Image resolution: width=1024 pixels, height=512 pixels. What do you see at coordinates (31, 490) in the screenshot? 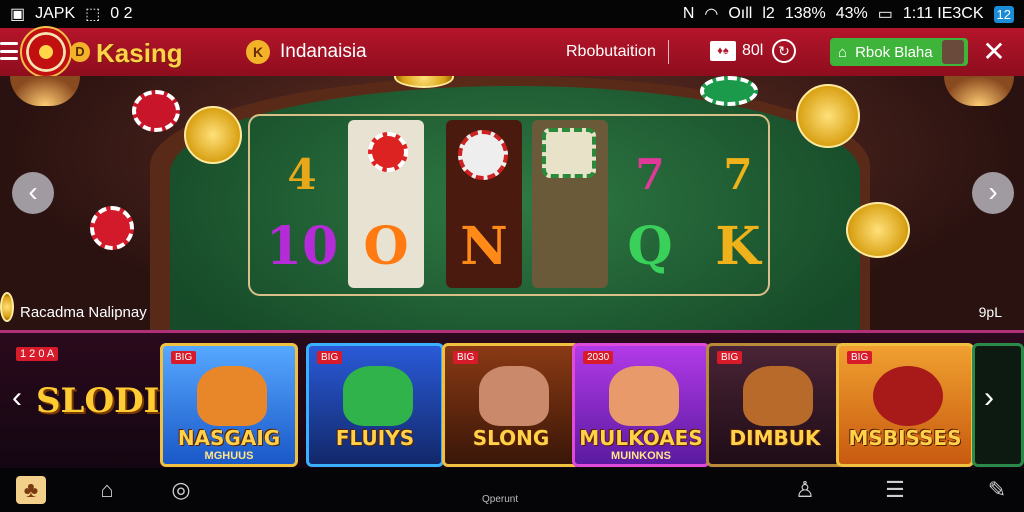
I see `app-logo-icon: ♣` at bounding box center [31, 490].